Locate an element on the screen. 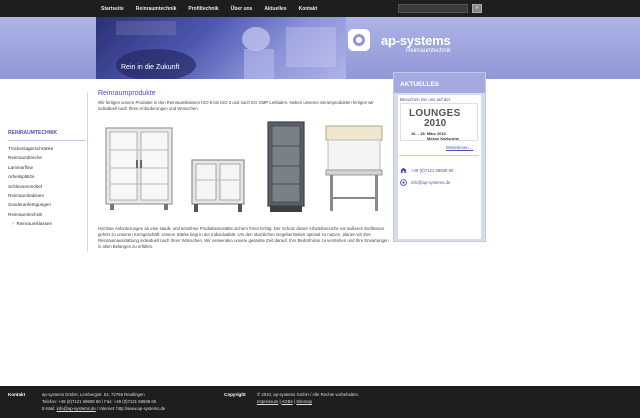  nav-aktuelles: Aktuelles is located at coordinates (275, 9).